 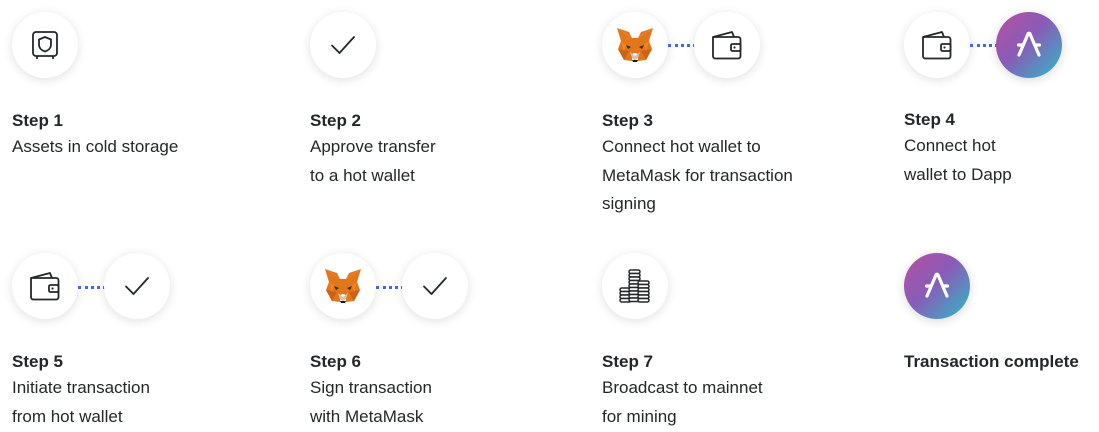 I want to click on step-6-title: Step 6, so click(x=336, y=361).